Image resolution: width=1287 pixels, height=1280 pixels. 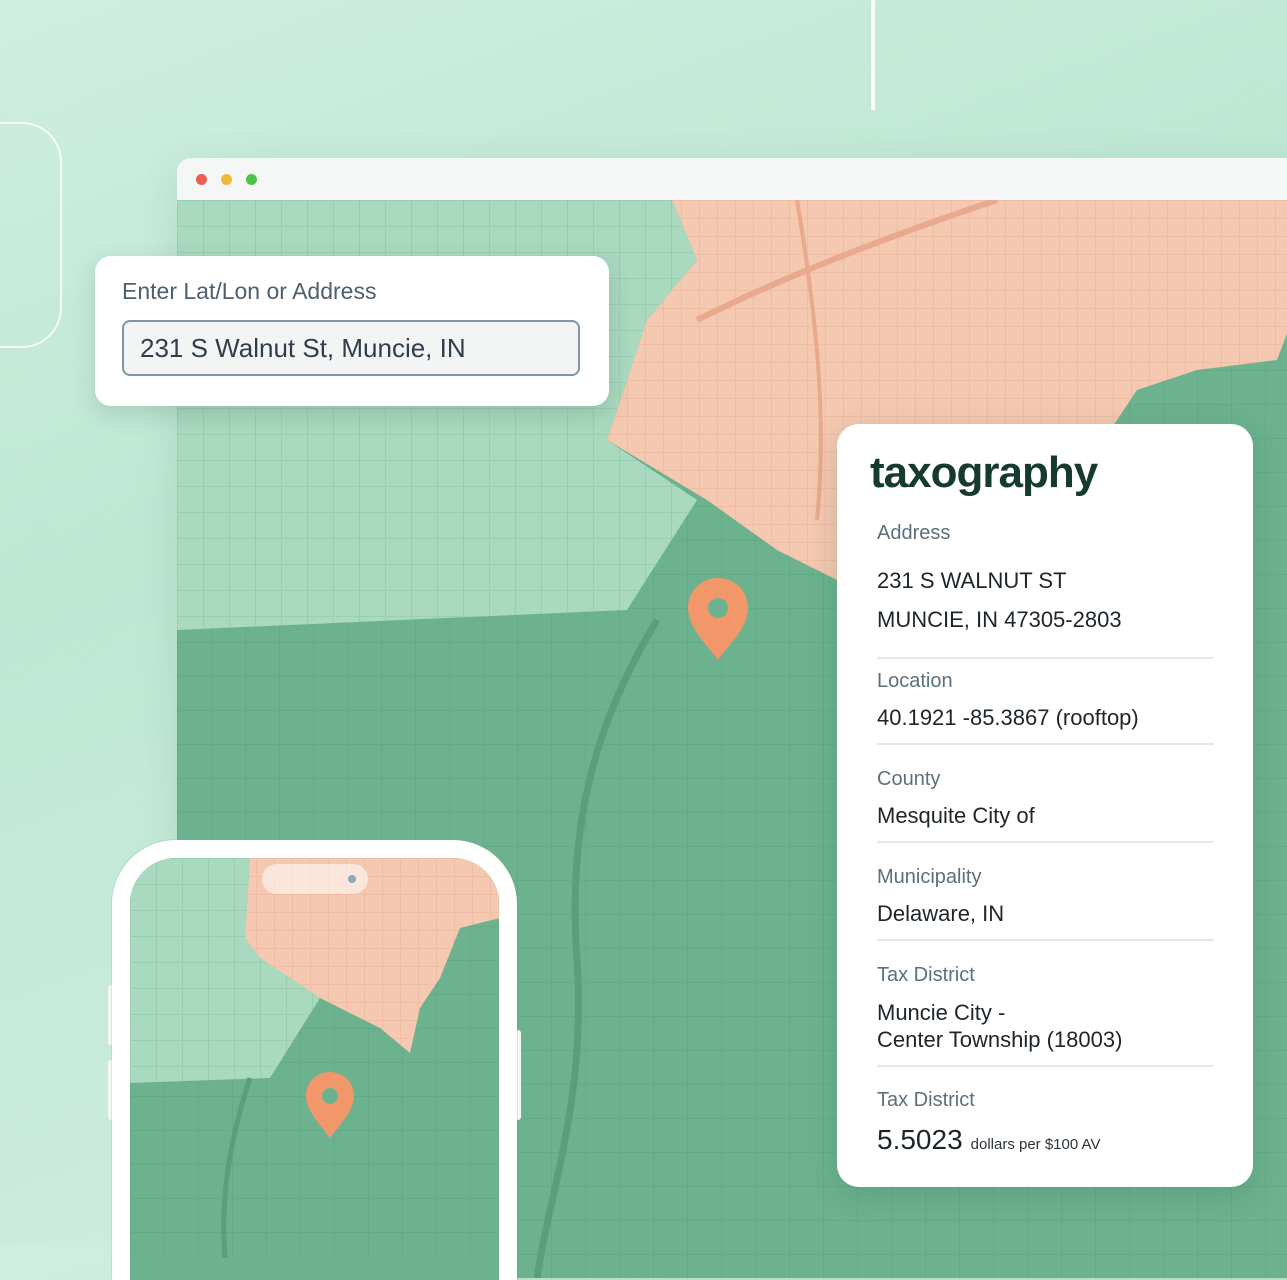 What do you see at coordinates (972, 580) in the screenshot?
I see `address-line1: 231 S WALNUT ST` at bounding box center [972, 580].